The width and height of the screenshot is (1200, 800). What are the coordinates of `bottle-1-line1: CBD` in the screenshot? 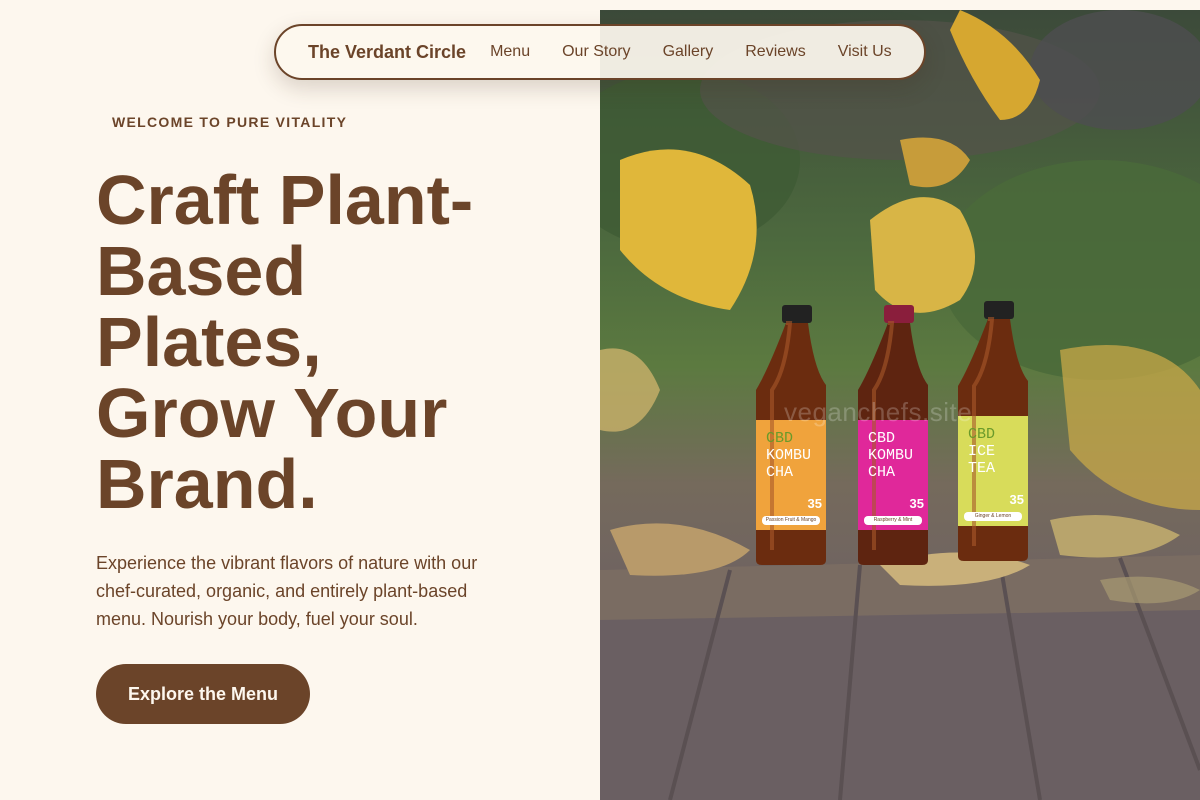 It's located at (780, 438).